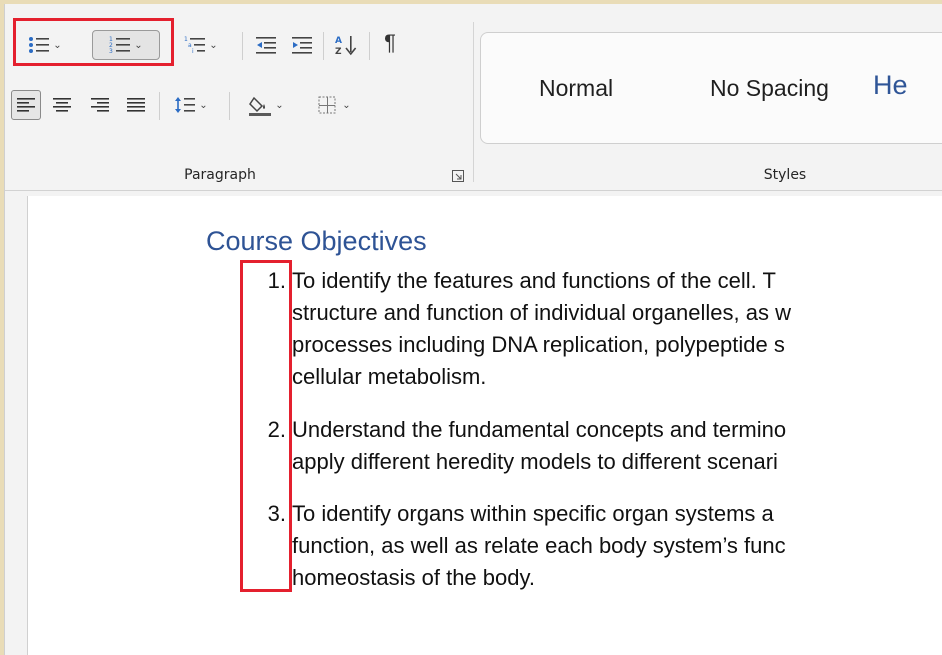 This screenshot has width=942, height=655. I want to click on styles-group-label: Styles, so click(785, 175).